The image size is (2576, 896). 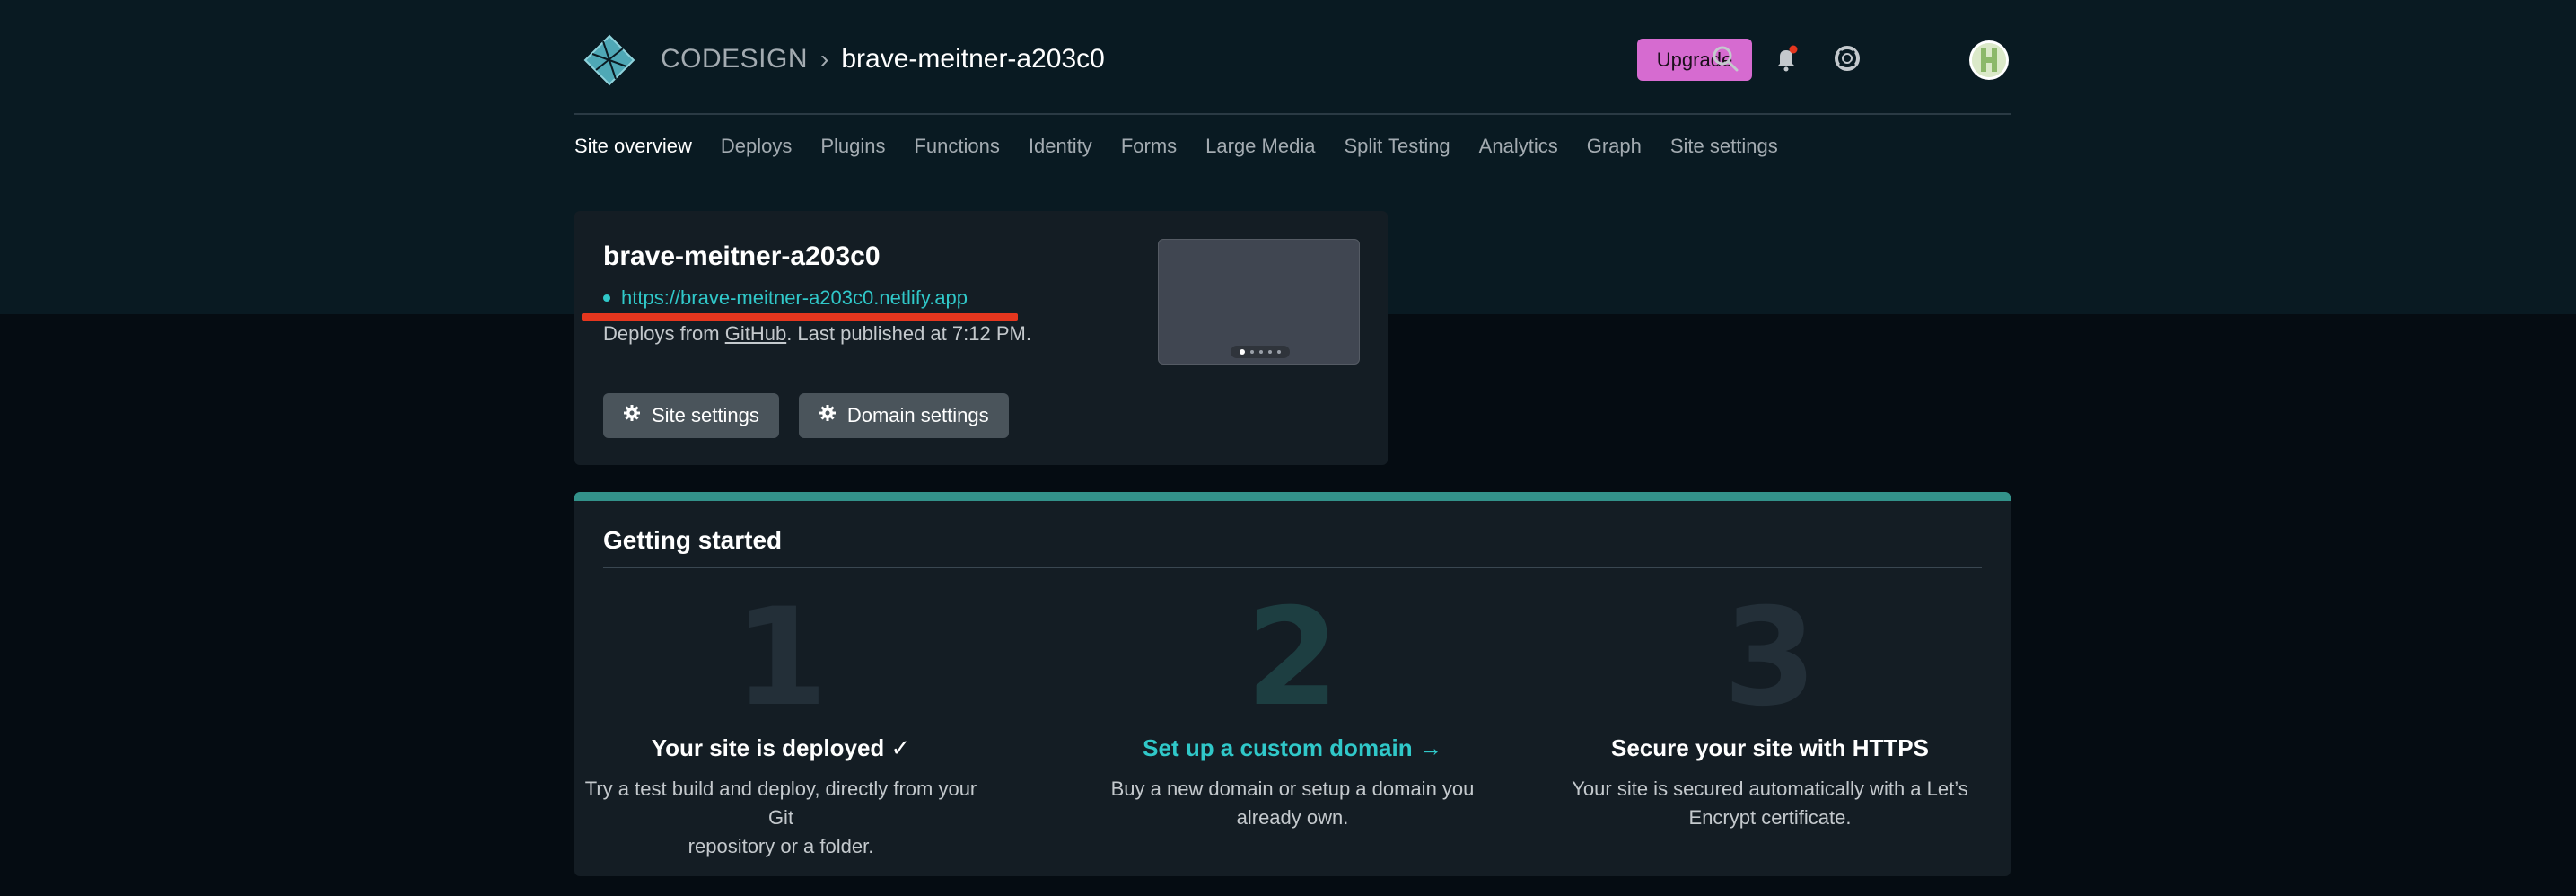 I want to click on custom-domain-link: Set up a custom domain →, so click(x=1292, y=748).